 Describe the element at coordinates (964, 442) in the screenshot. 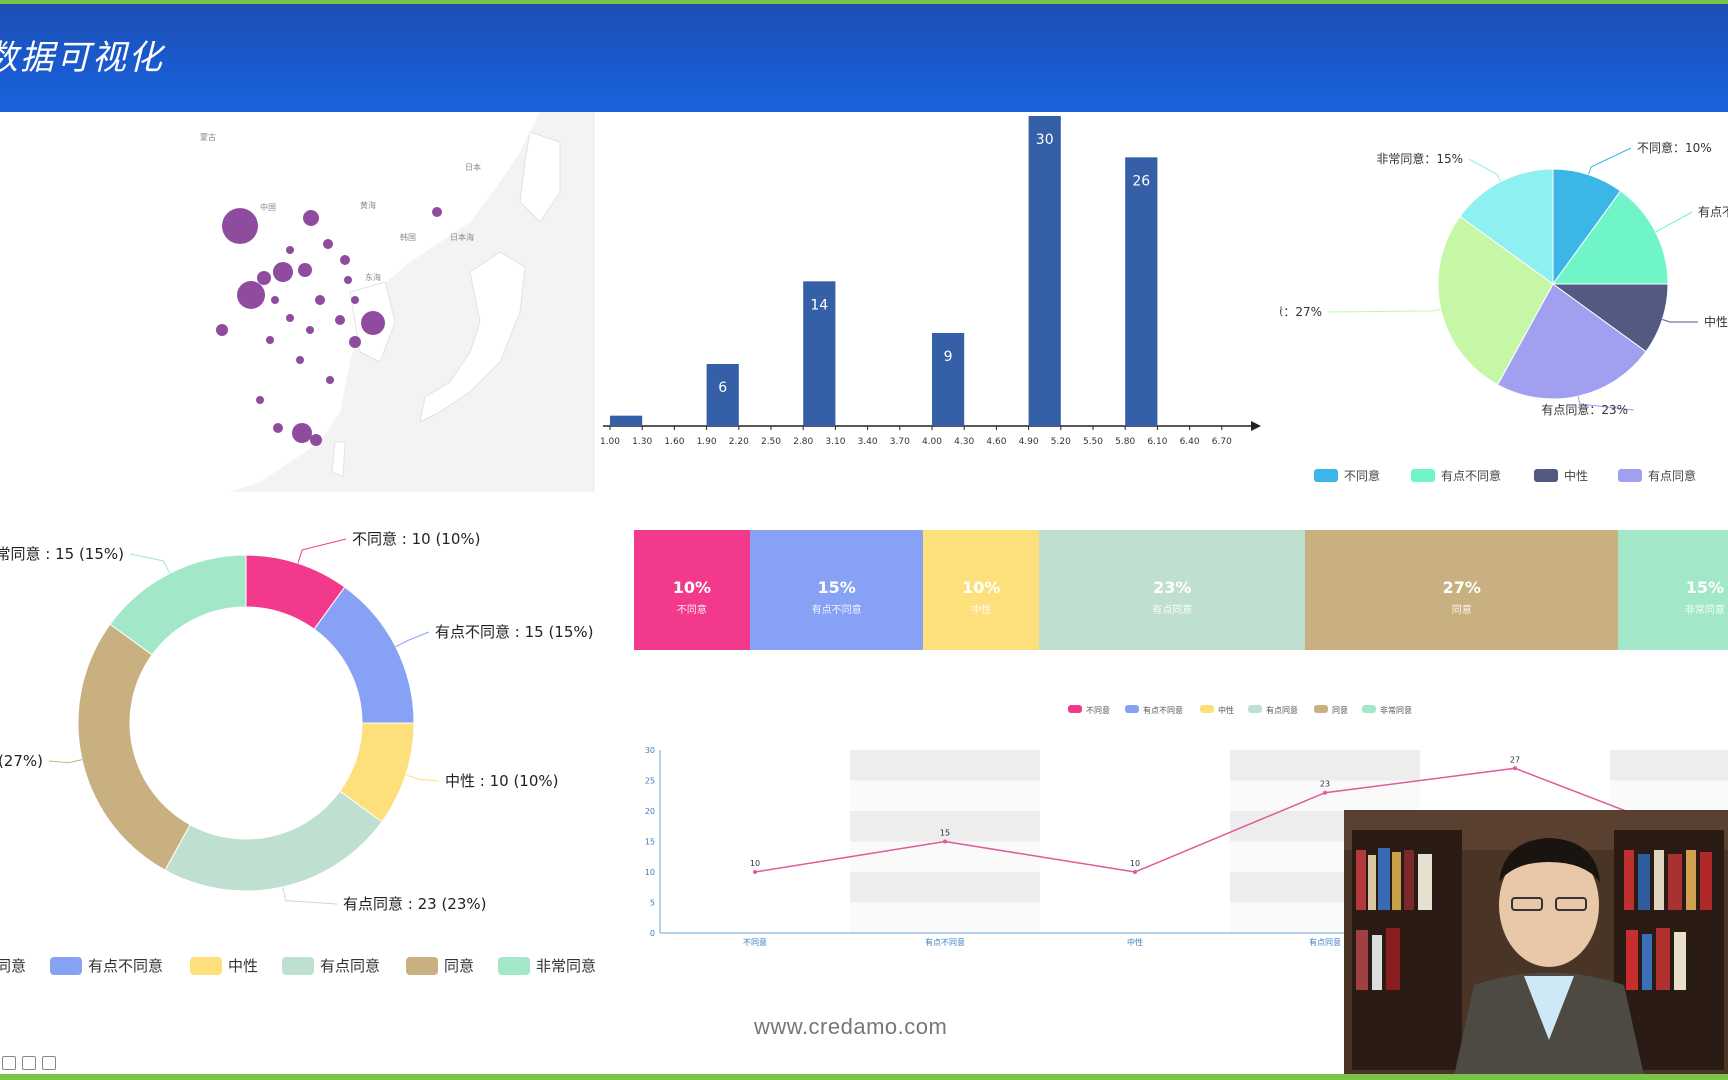

I see `x-tick-label: 4.30` at that location.